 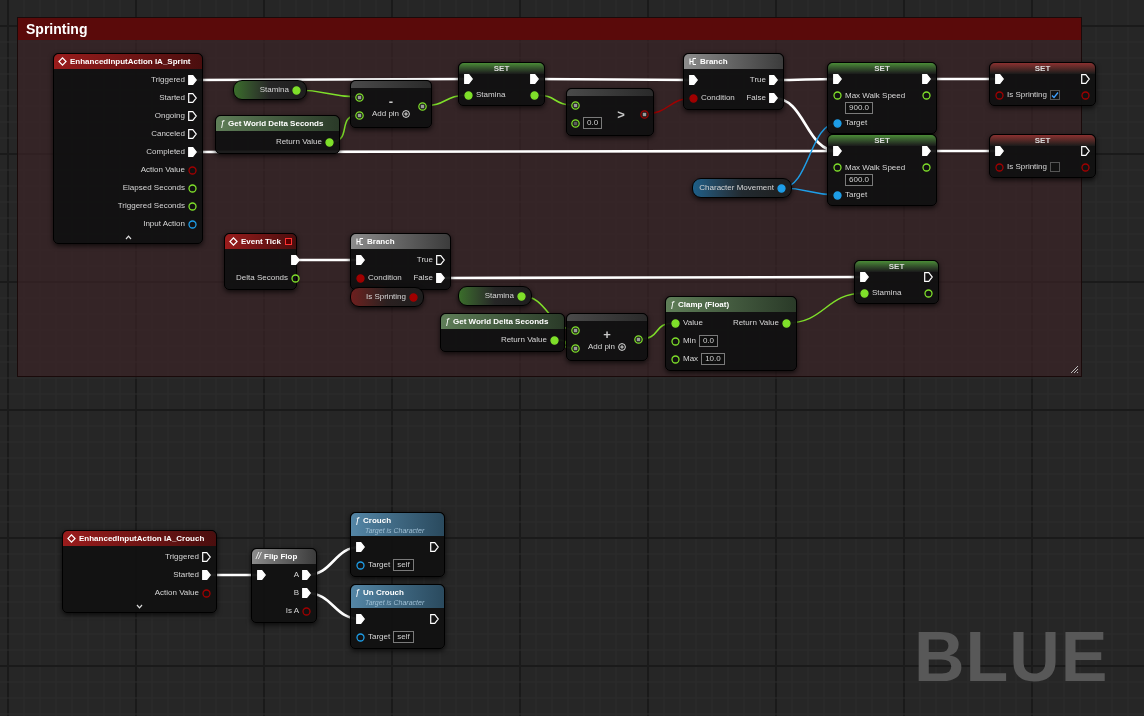 What do you see at coordinates (128, 148) in the screenshot?
I see `event-node: EnhancedInputAction IA_Sprint Triggered Started Ongoing Canceled Completed Action Value Elapsed Seconds Triggered Seconds Input Action` at bounding box center [128, 148].